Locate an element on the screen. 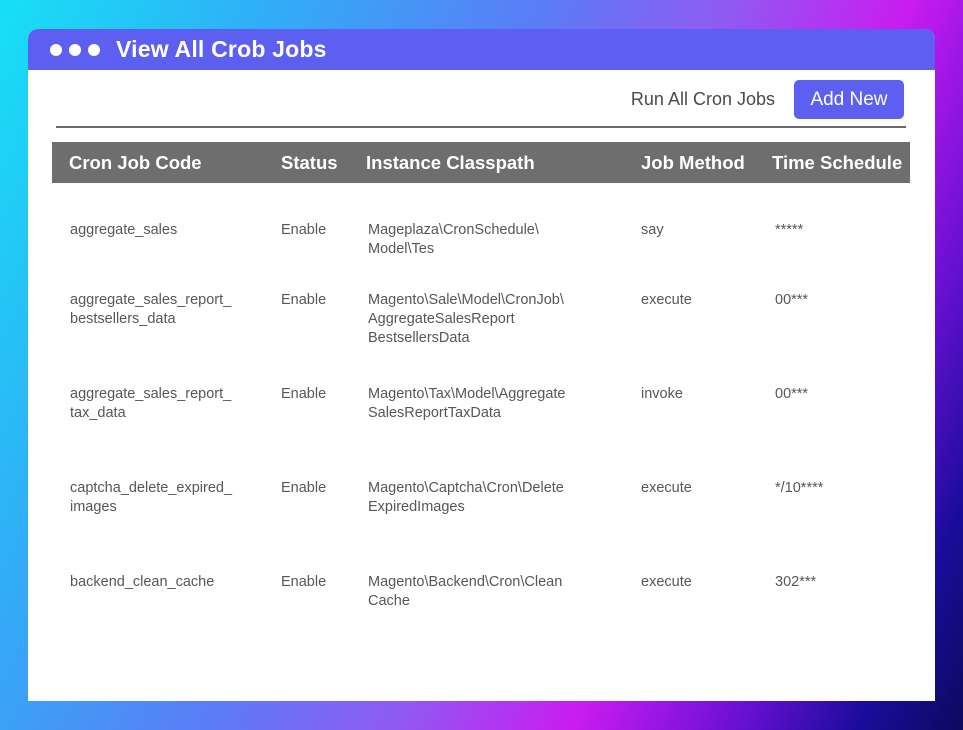 The width and height of the screenshot is (963, 730). time-schedule-cell: */10**** is located at coordinates (799, 488).